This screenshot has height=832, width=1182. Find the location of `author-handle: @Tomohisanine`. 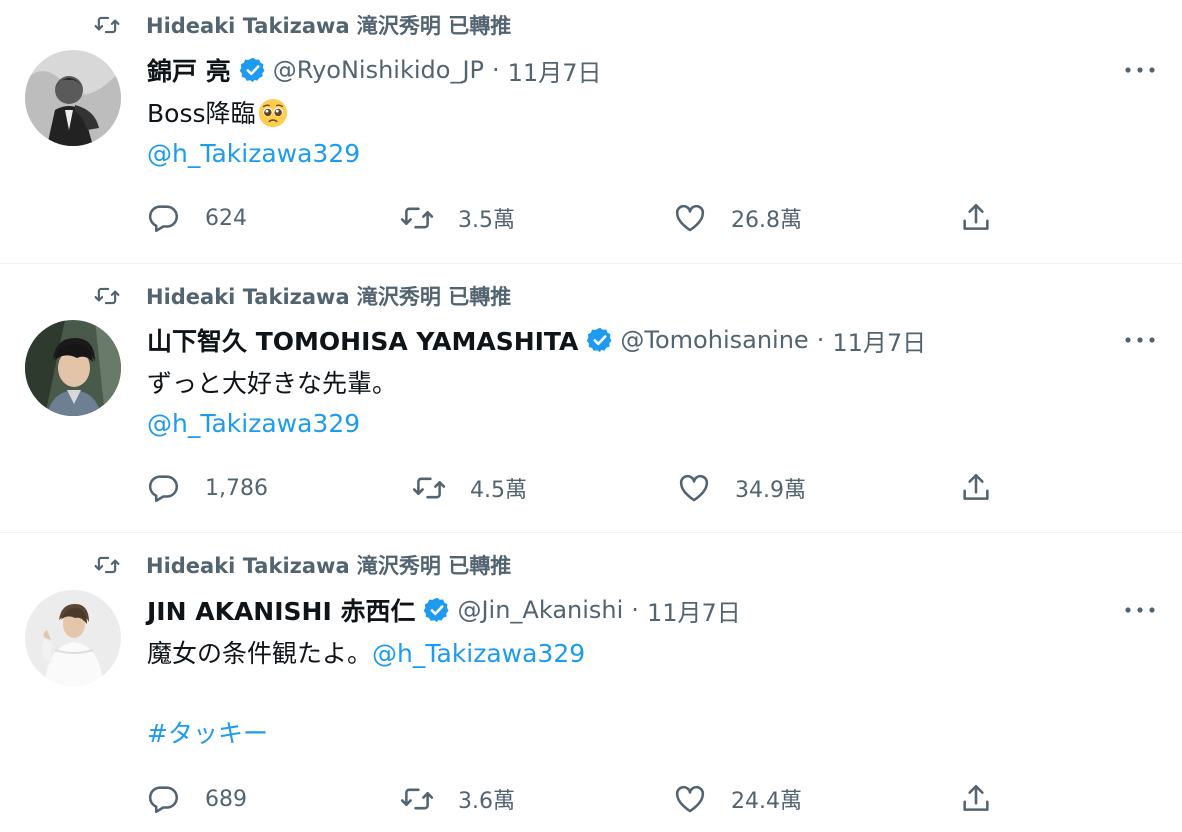

author-handle: @Tomohisanine is located at coordinates (714, 340).